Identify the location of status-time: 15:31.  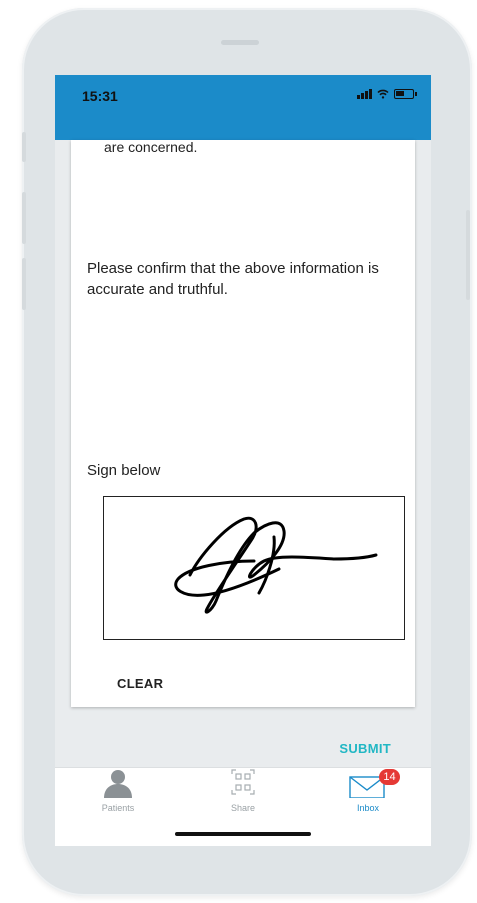
(100, 96).